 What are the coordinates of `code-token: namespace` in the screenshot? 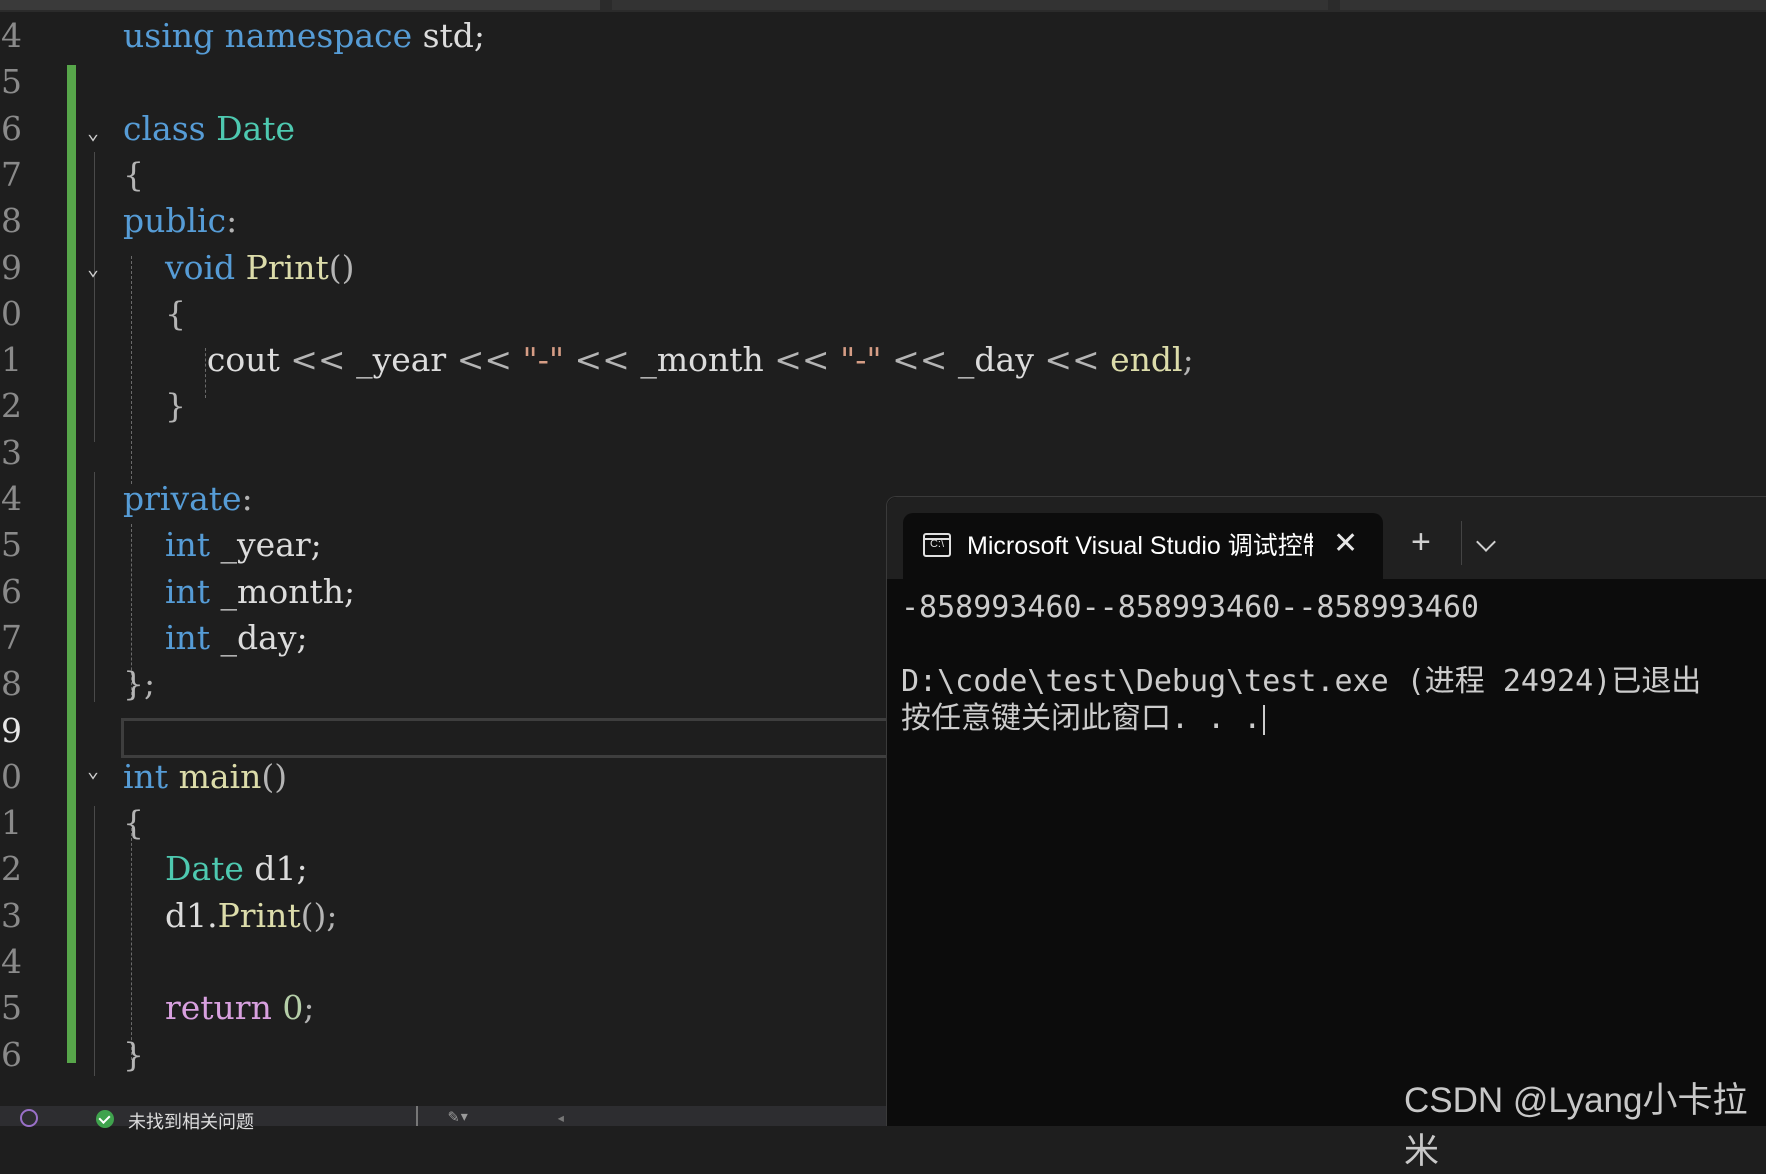 It's located at (318, 35).